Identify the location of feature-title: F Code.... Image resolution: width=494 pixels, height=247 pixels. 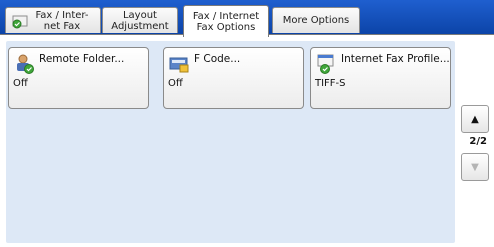
(217, 59).